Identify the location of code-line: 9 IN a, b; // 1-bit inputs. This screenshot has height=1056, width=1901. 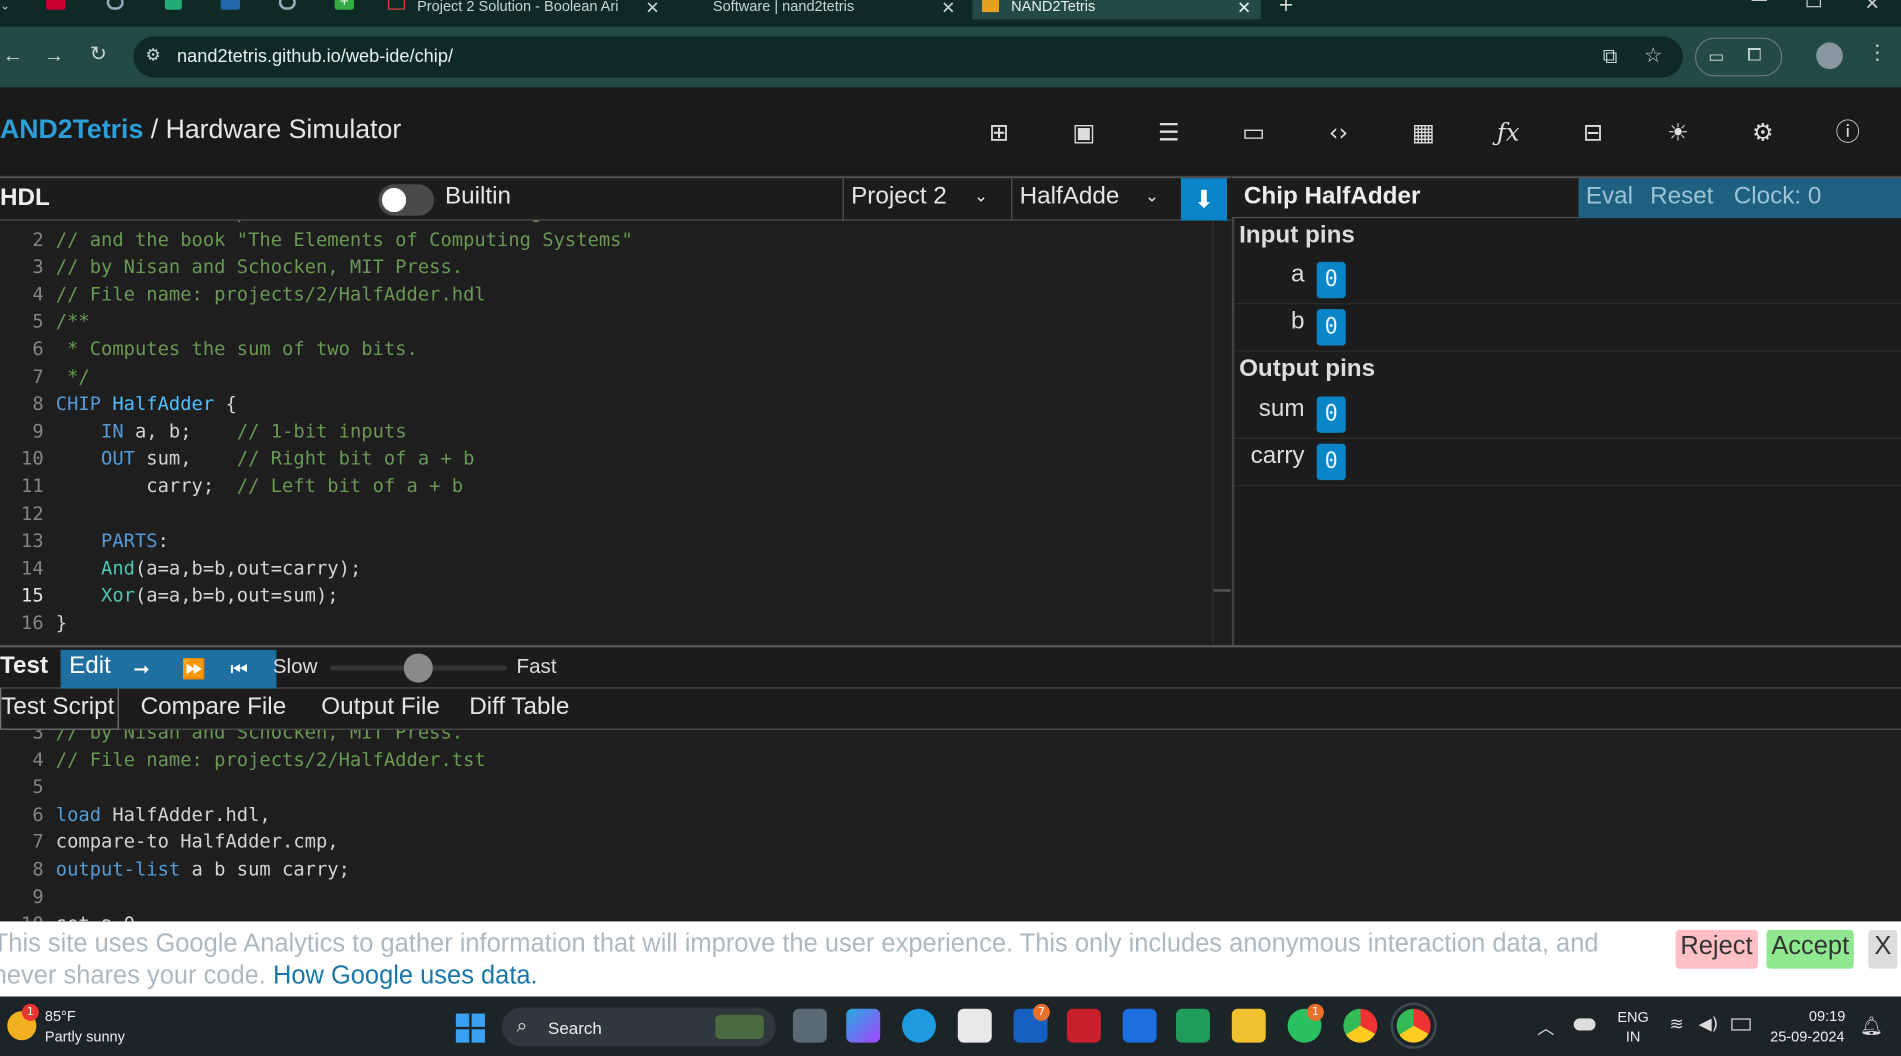
(606, 433).